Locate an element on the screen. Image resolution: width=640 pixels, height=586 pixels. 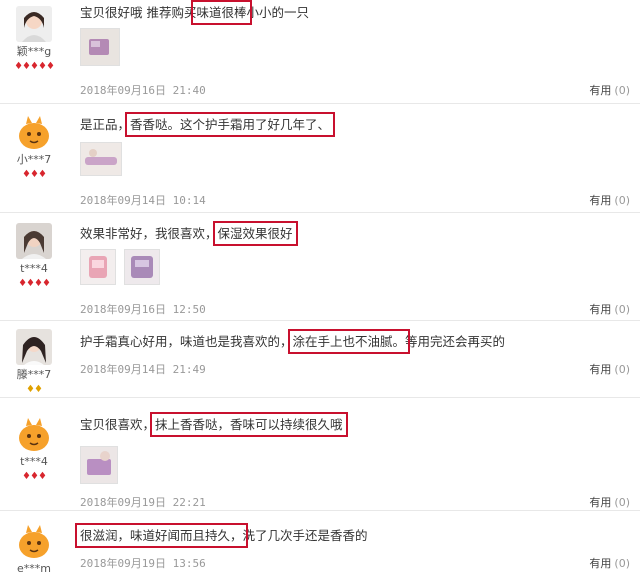
review-text: 是正品，香香哒。这个护手霜用了好几年了、 is located at coordinates (208, 124).